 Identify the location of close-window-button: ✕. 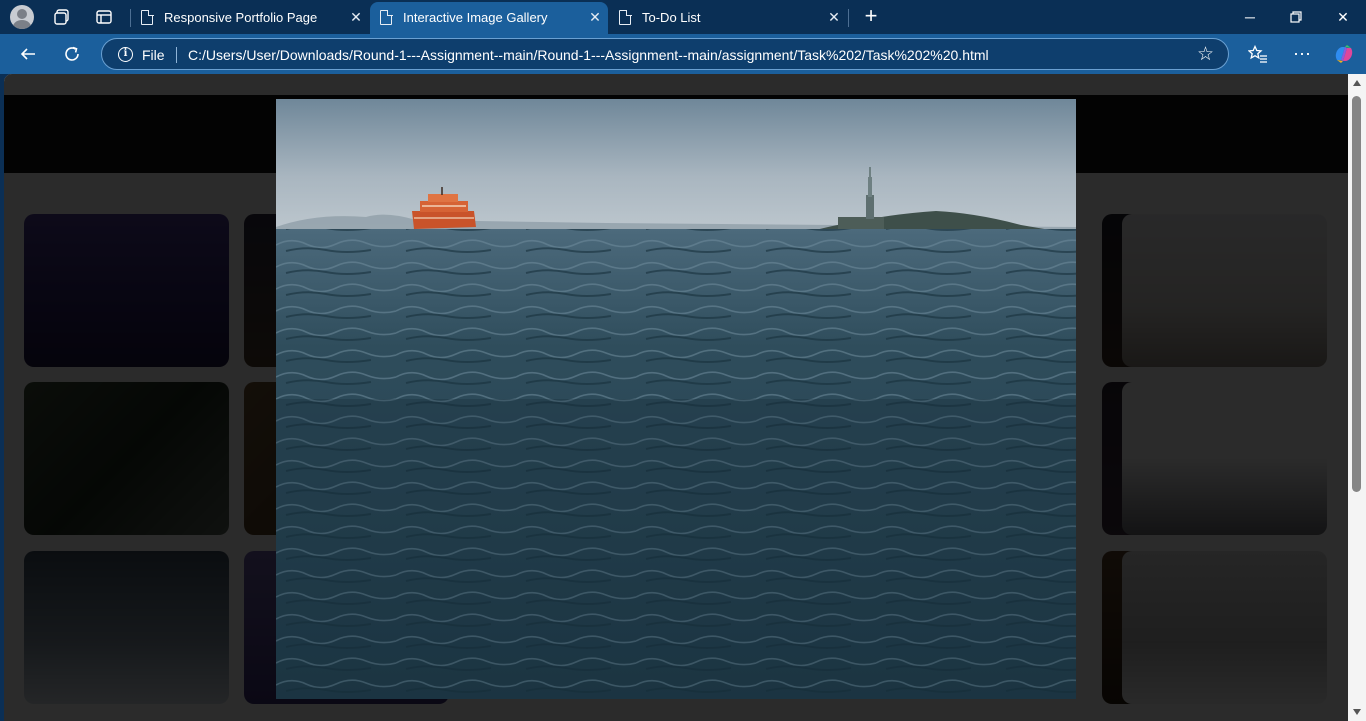
(1343, 17).